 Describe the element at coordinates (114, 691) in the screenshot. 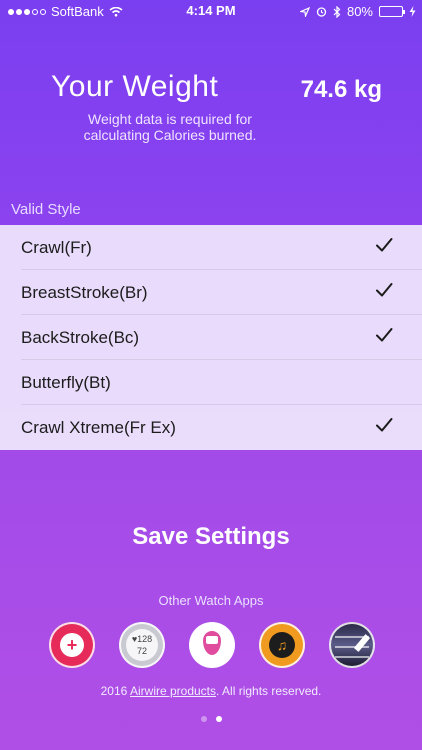

I see `footer-year: 2016` at that location.